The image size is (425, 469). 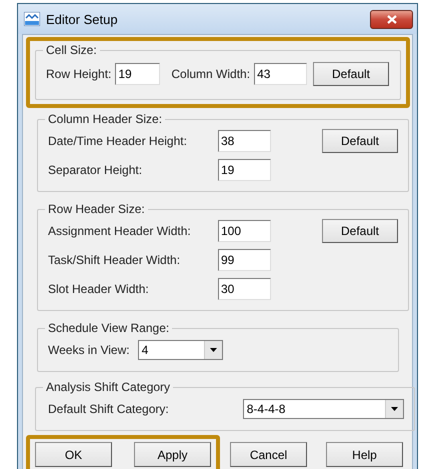 I want to click on input-field: 30, so click(x=244, y=289).